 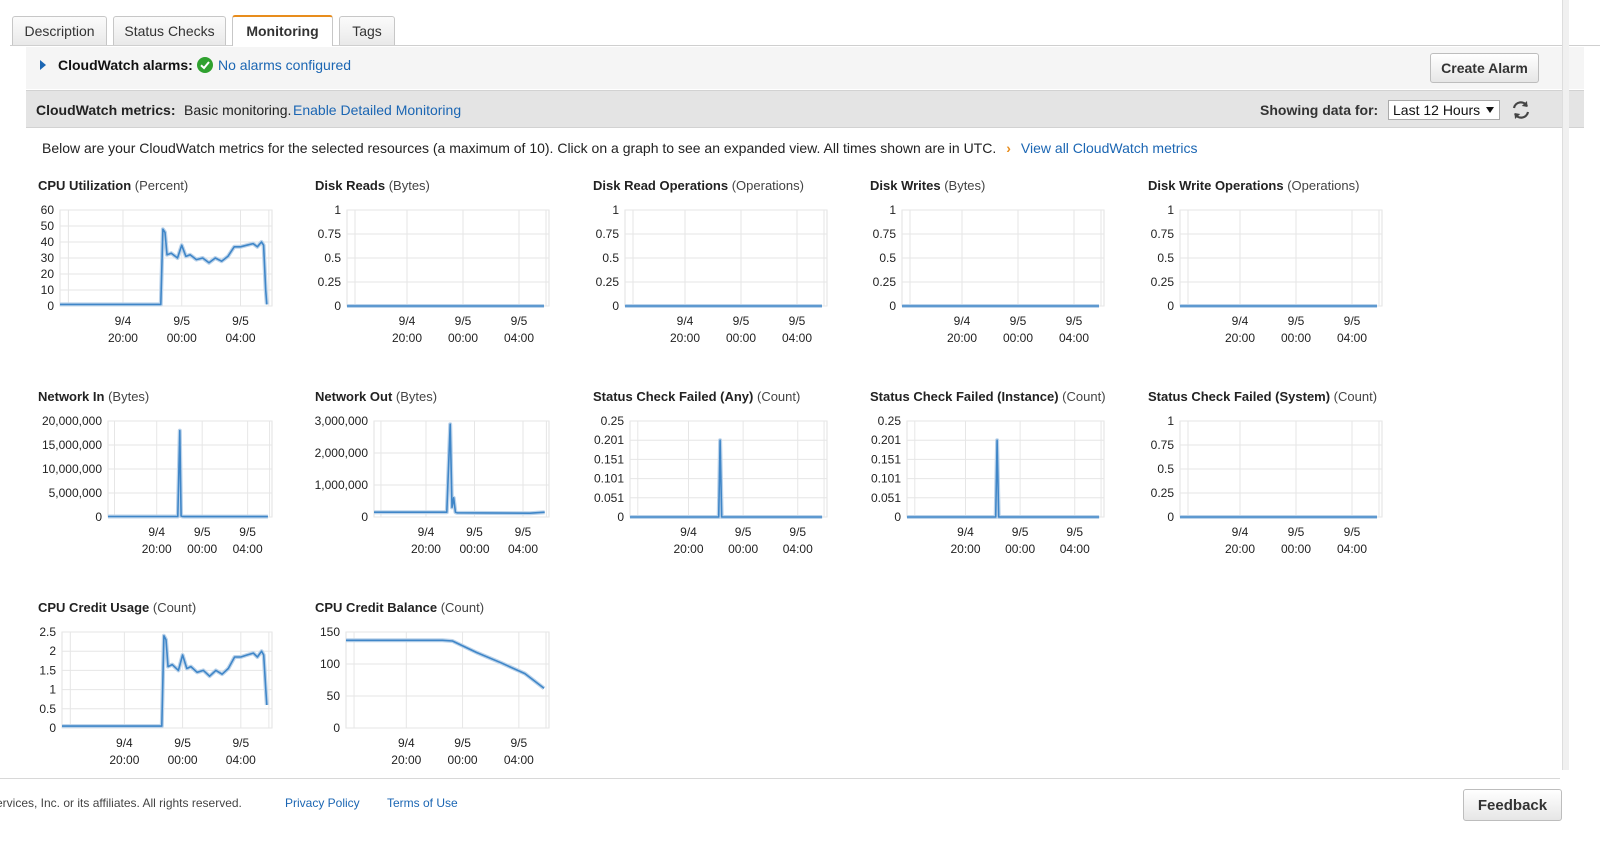 I want to click on y-tick-label: 2,000,000, so click(x=342, y=453).